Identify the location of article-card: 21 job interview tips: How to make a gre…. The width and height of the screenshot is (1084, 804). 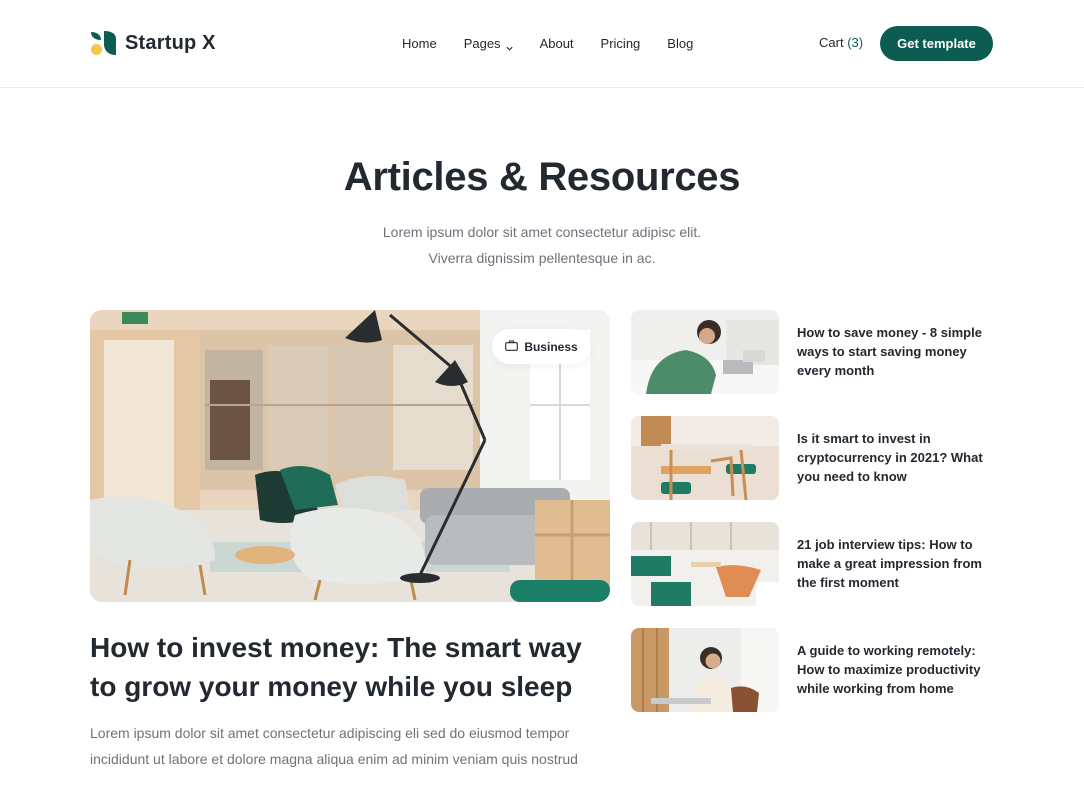
(812, 564).